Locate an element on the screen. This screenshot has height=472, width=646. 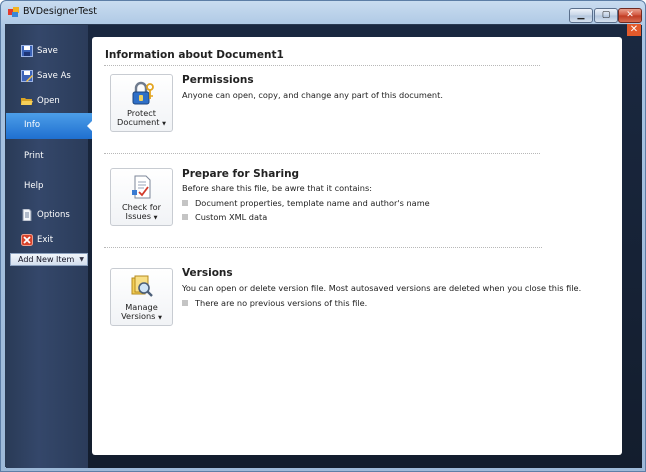
maximize-icon: ▢ is located at coordinates (606, 15).